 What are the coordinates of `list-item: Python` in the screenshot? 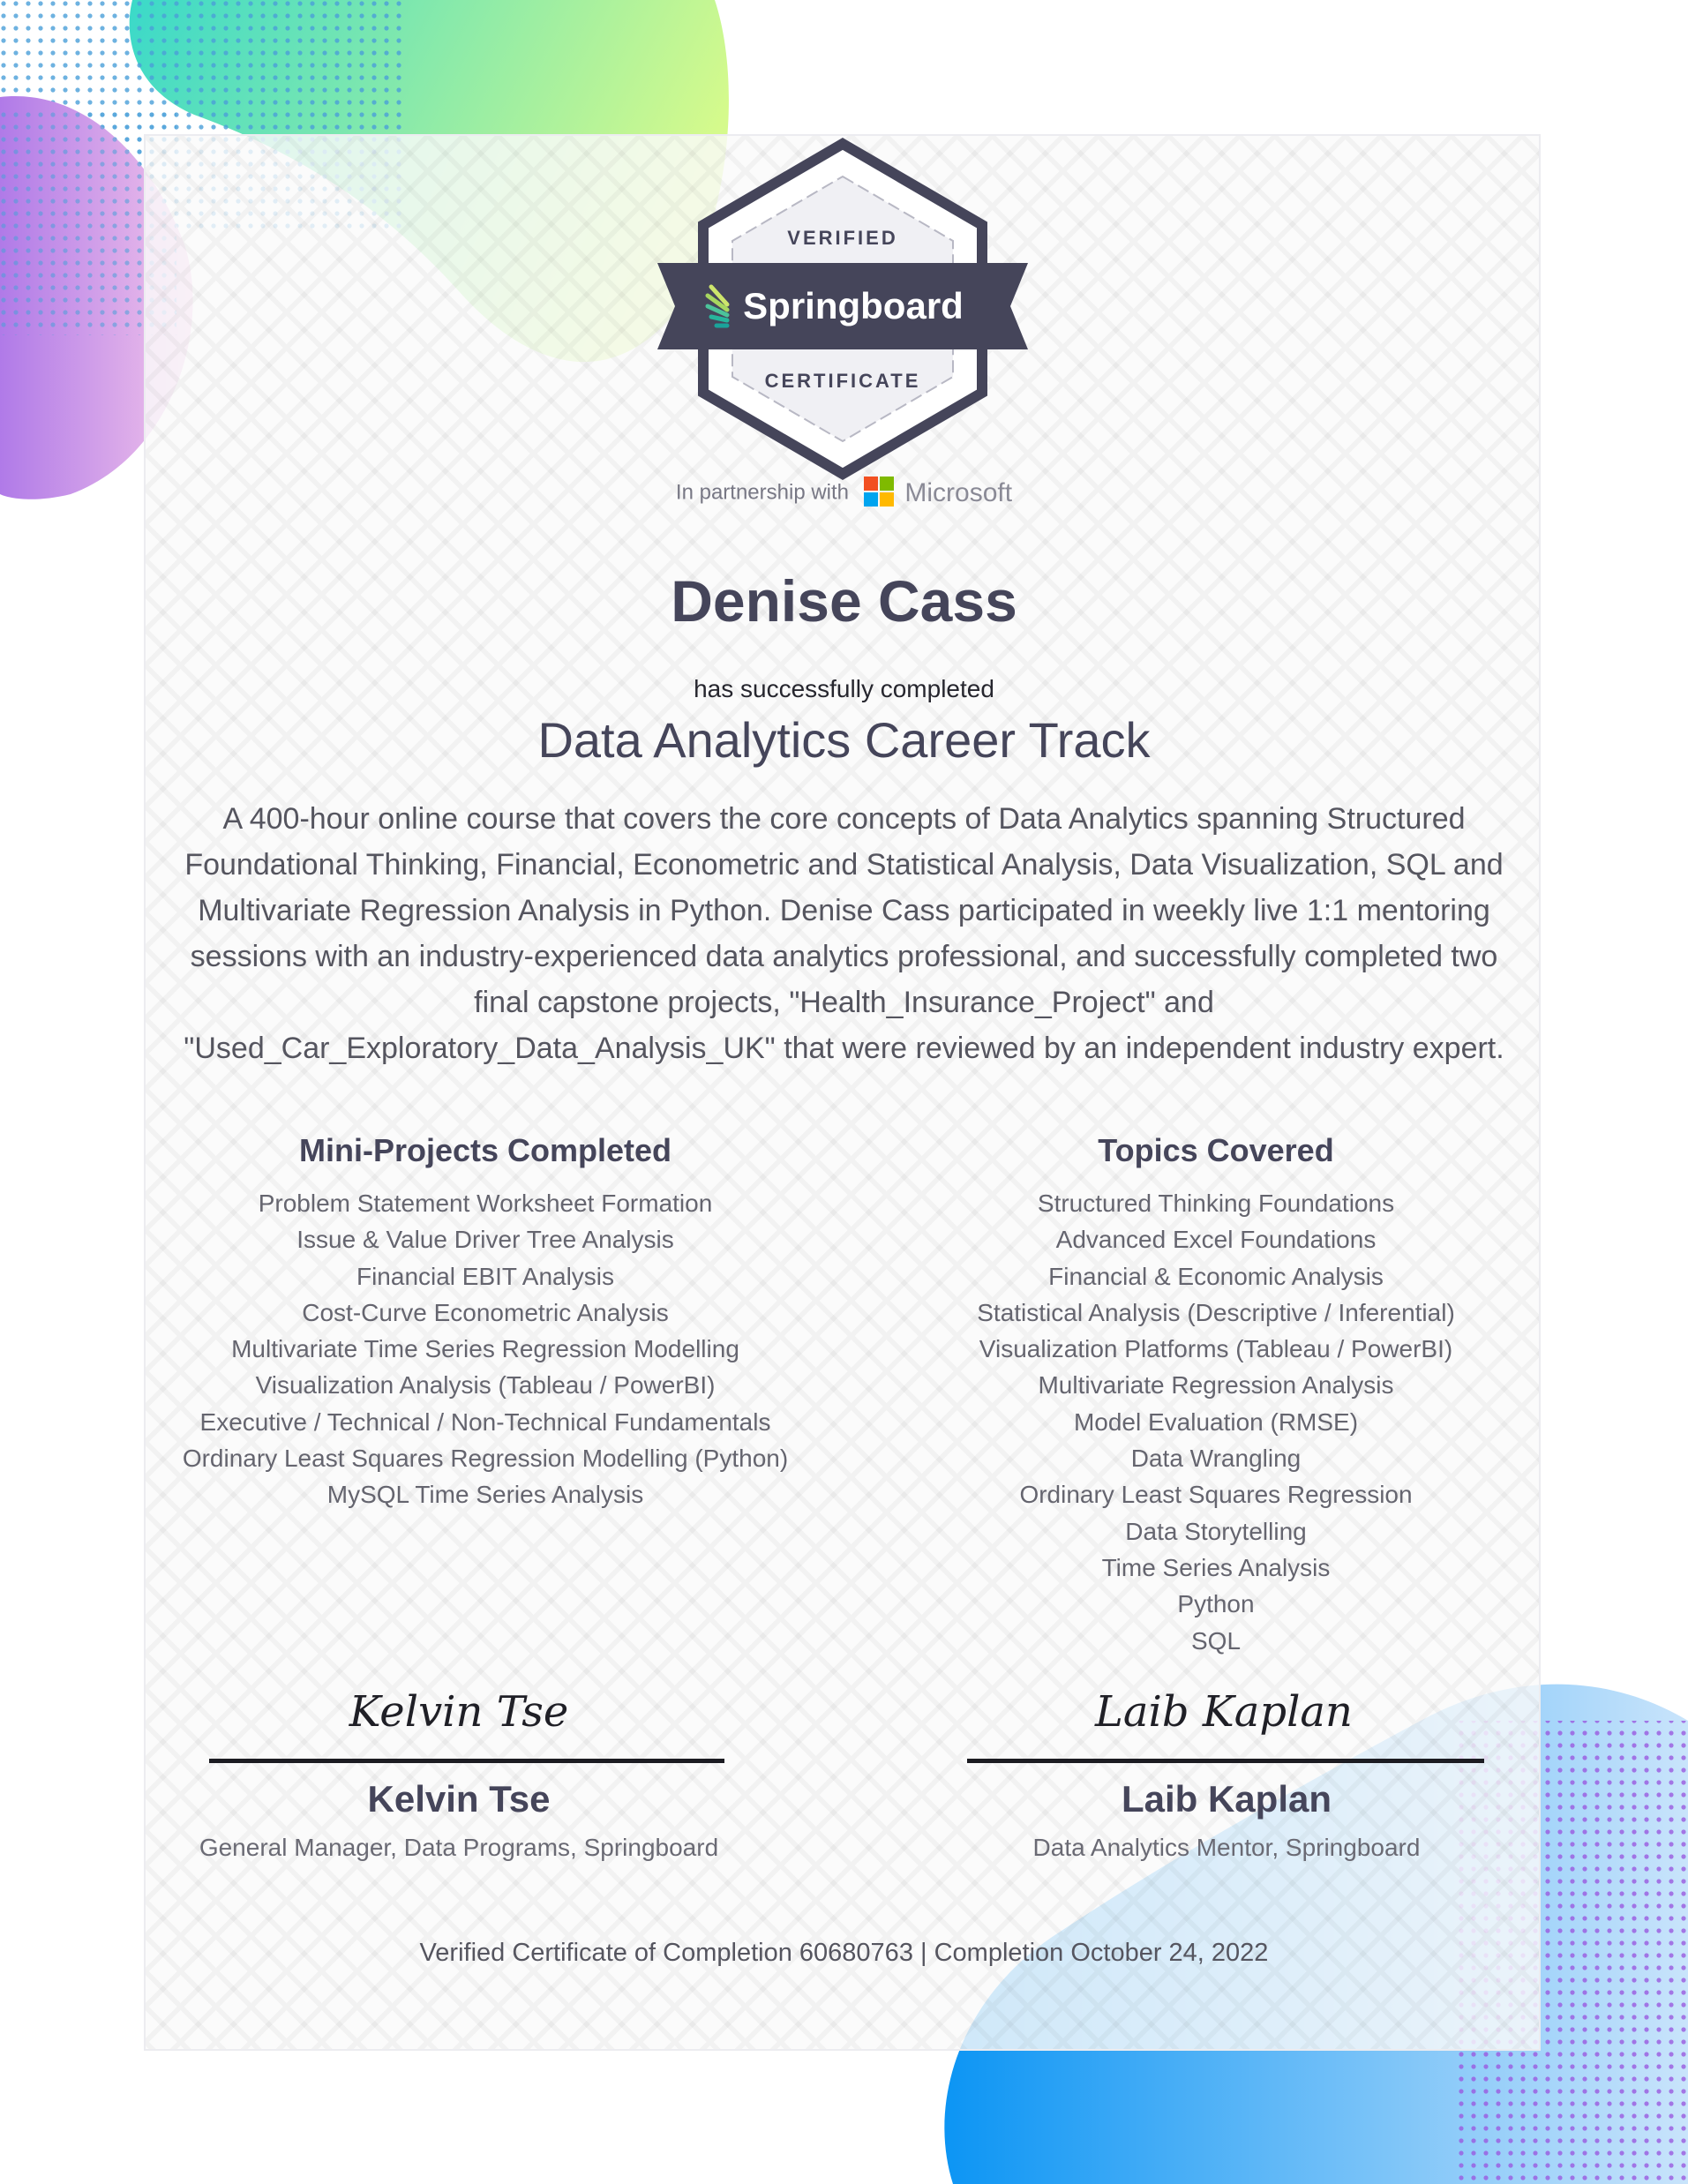 It's located at (1216, 1604).